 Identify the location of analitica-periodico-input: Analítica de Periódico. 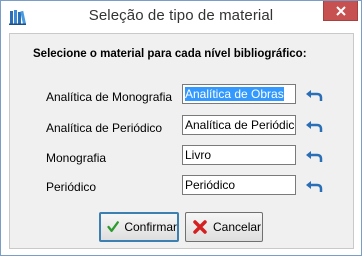
(239, 125).